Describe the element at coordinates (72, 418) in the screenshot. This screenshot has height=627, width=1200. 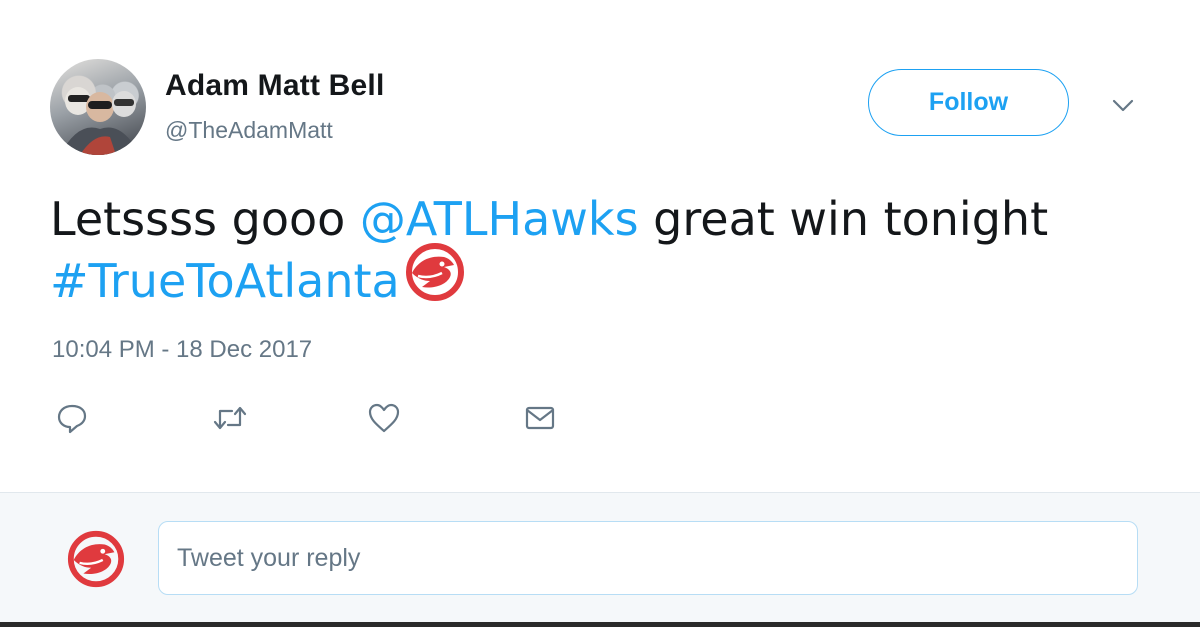
I see `reply-icon` at that location.